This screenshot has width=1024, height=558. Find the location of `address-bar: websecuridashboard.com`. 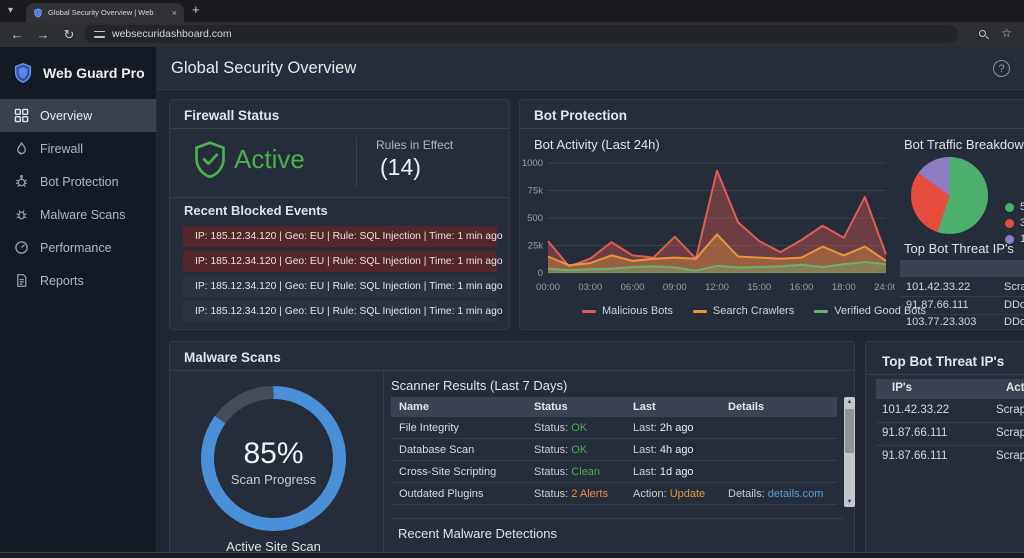

address-bar: websecuridashboard.com is located at coordinates (521, 34).